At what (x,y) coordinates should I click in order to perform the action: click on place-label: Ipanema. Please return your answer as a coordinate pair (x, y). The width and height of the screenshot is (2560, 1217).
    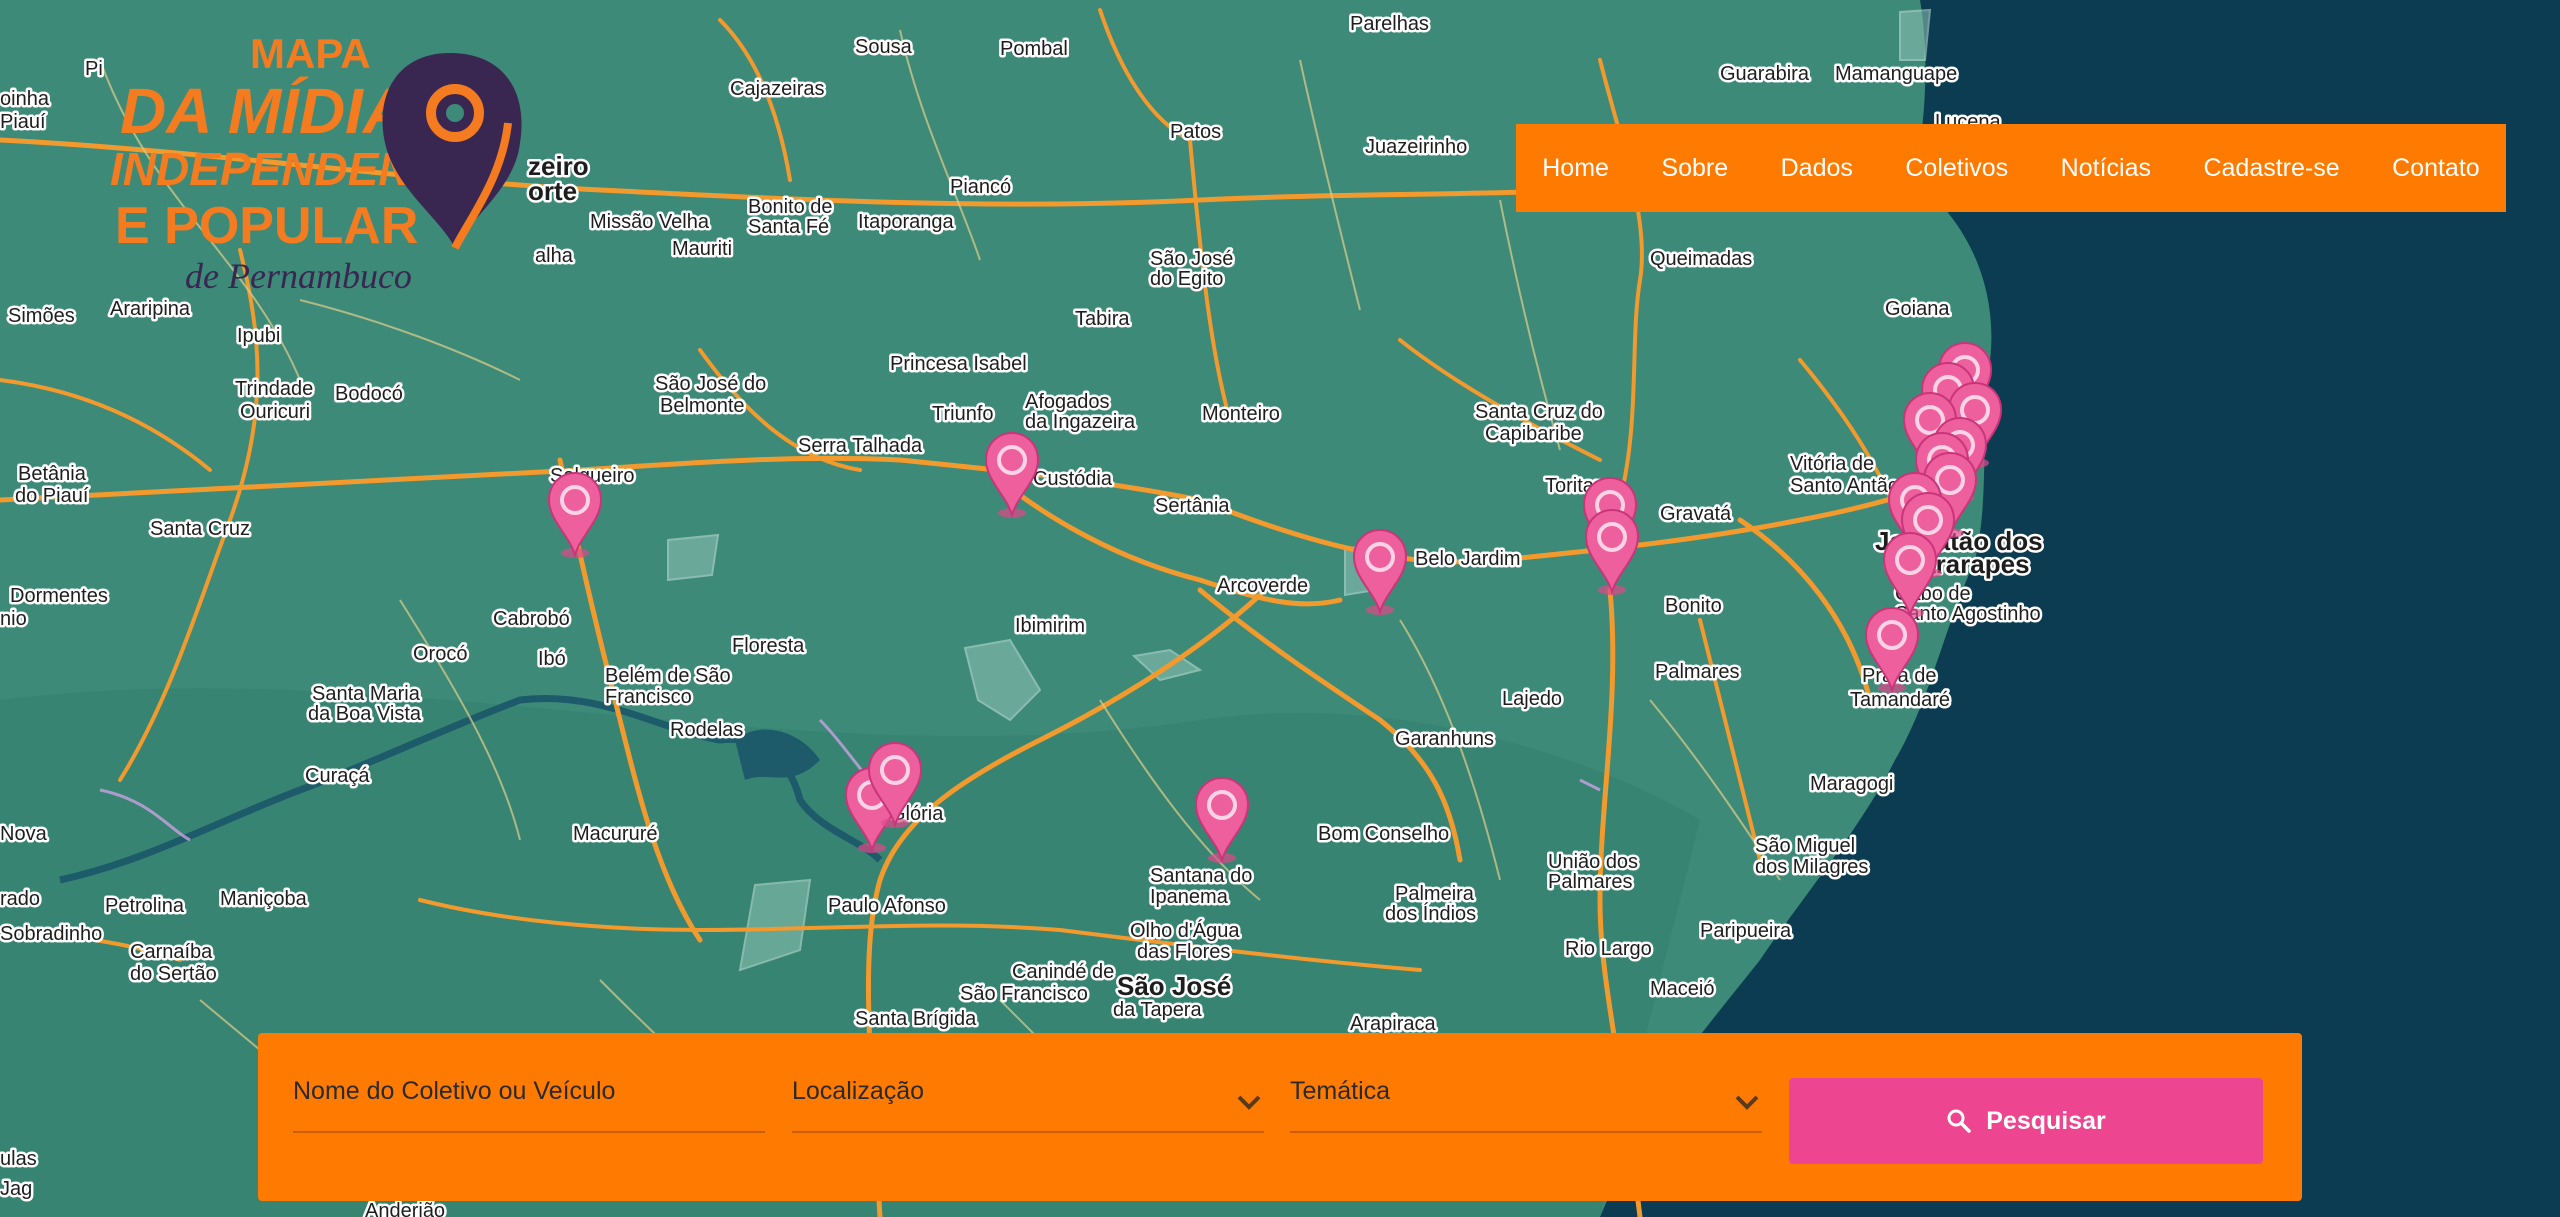
    Looking at the image, I should click on (1189, 897).